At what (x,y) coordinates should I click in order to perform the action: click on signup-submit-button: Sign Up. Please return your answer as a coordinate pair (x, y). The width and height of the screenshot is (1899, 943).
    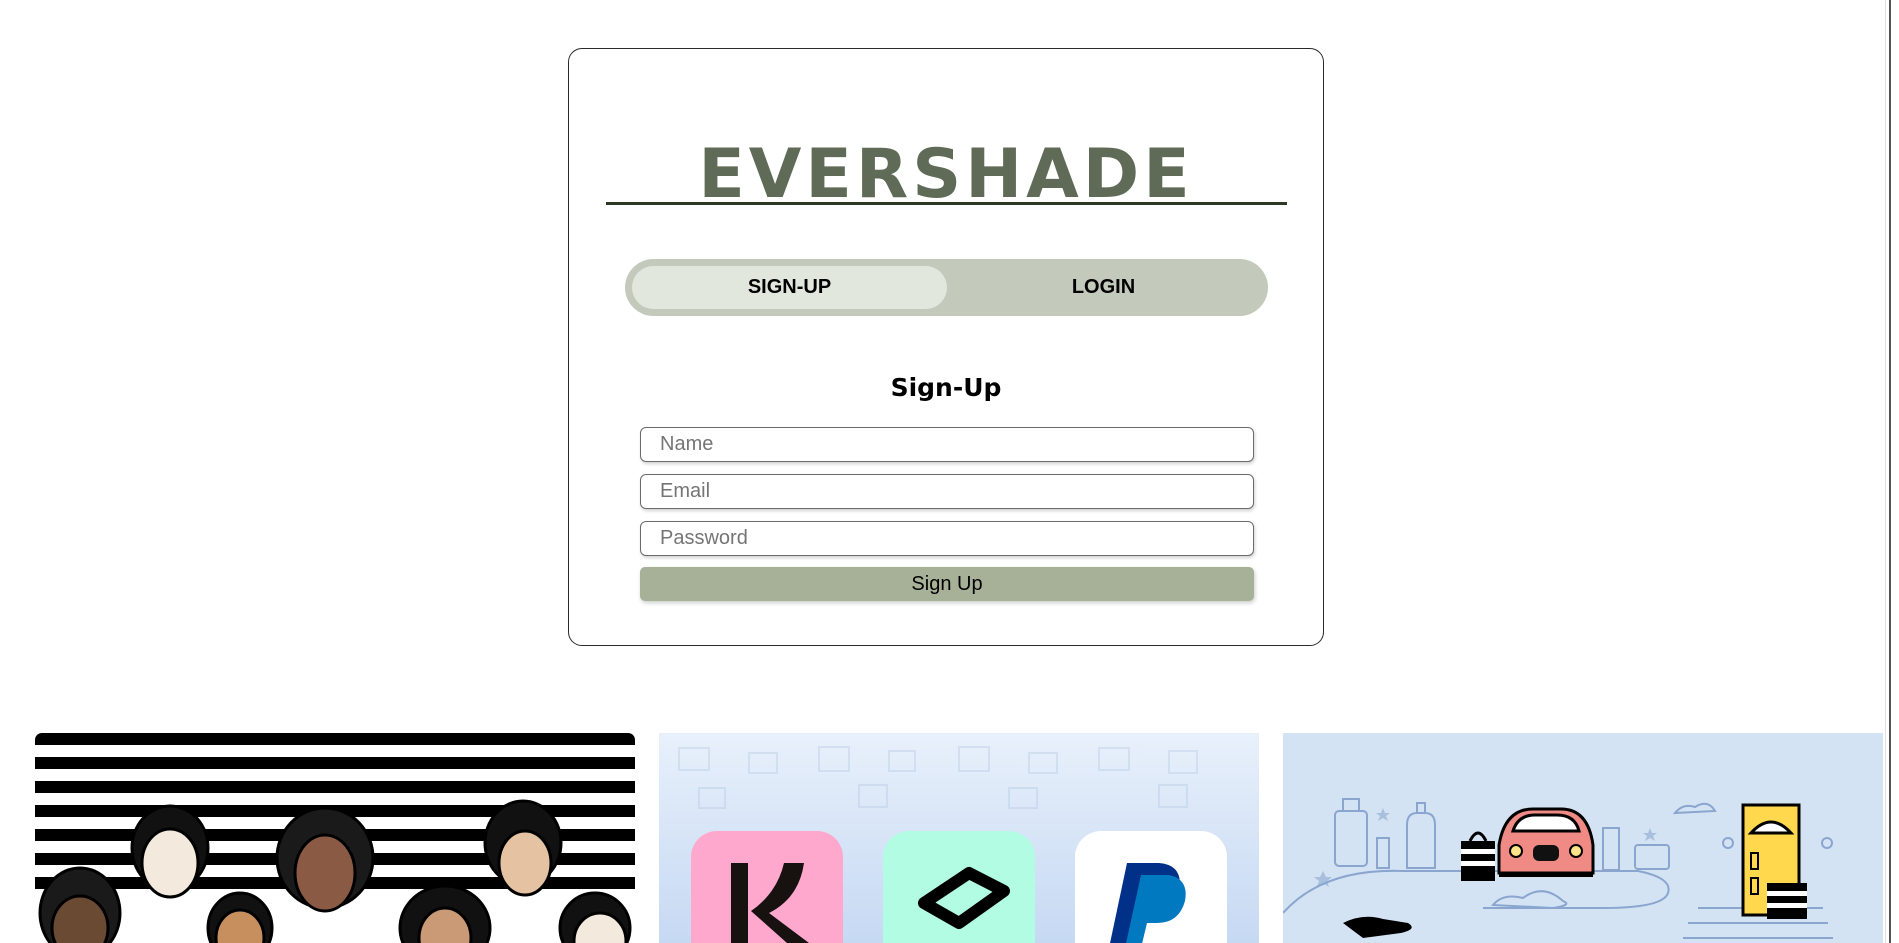
    Looking at the image, I should click on (947, 584).